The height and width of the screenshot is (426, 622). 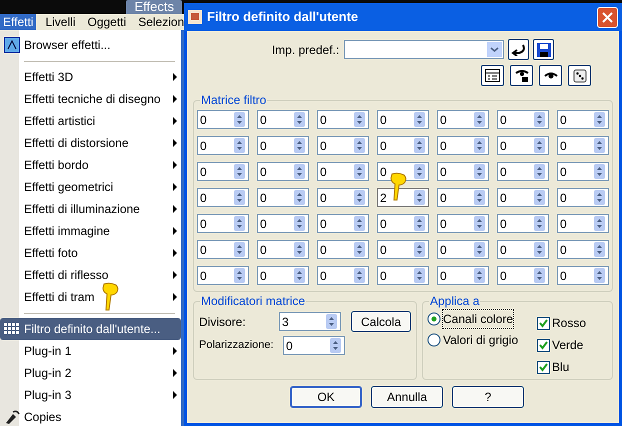 What do you see at coordinates (90, 297) in the screenshot?
I see `menu-item: Effetti di tram` at bounding box center [90, 297].